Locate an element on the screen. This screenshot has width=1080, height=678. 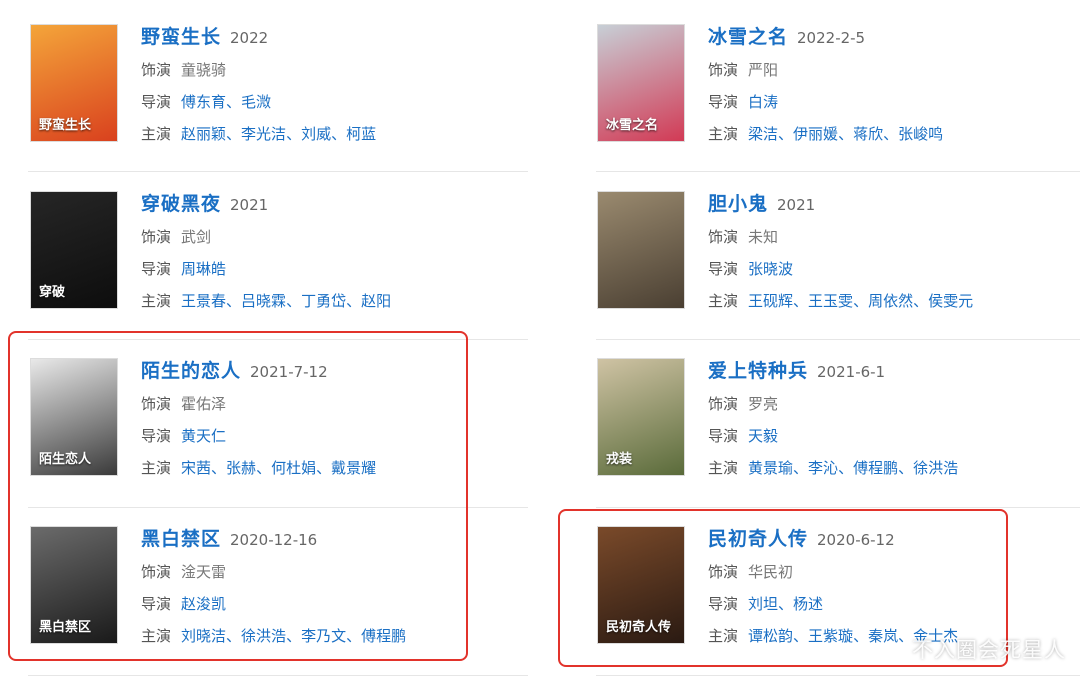
role-row: 饰演 童骁骑 is located at coordinates (341, 70).